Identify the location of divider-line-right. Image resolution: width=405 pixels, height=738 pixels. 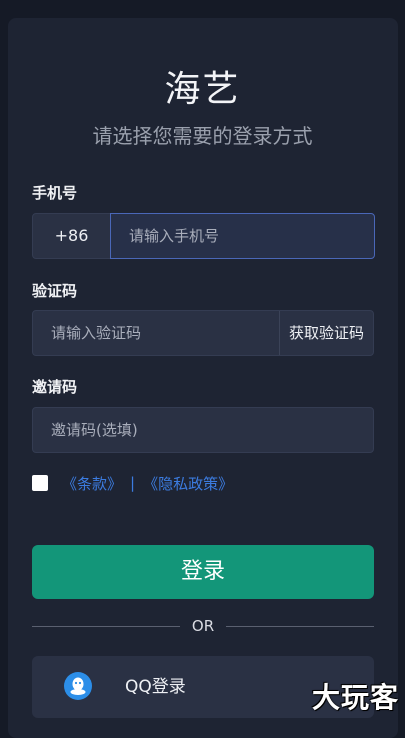
(300, 626).